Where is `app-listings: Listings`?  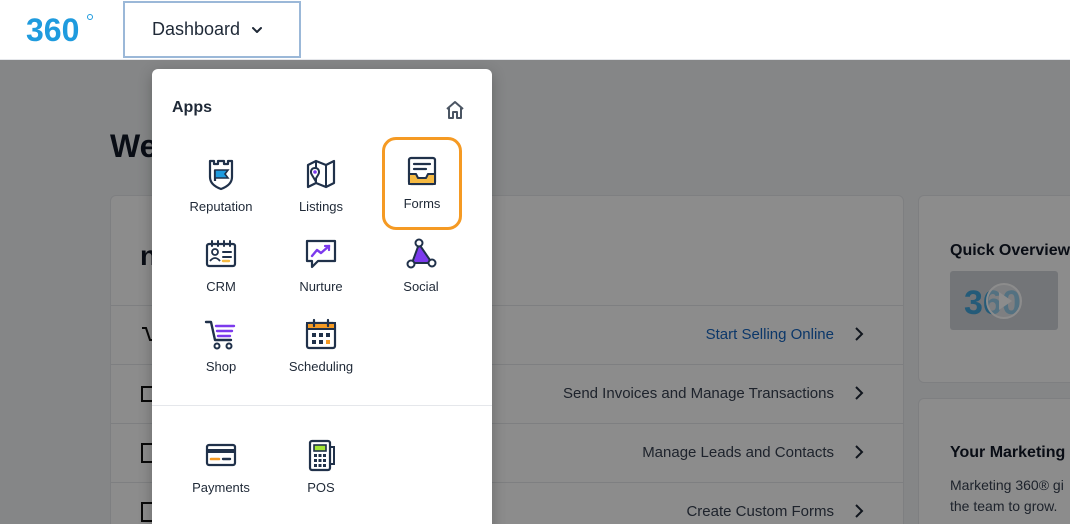
app-listings: Listings is located at coordinates (321, 180).